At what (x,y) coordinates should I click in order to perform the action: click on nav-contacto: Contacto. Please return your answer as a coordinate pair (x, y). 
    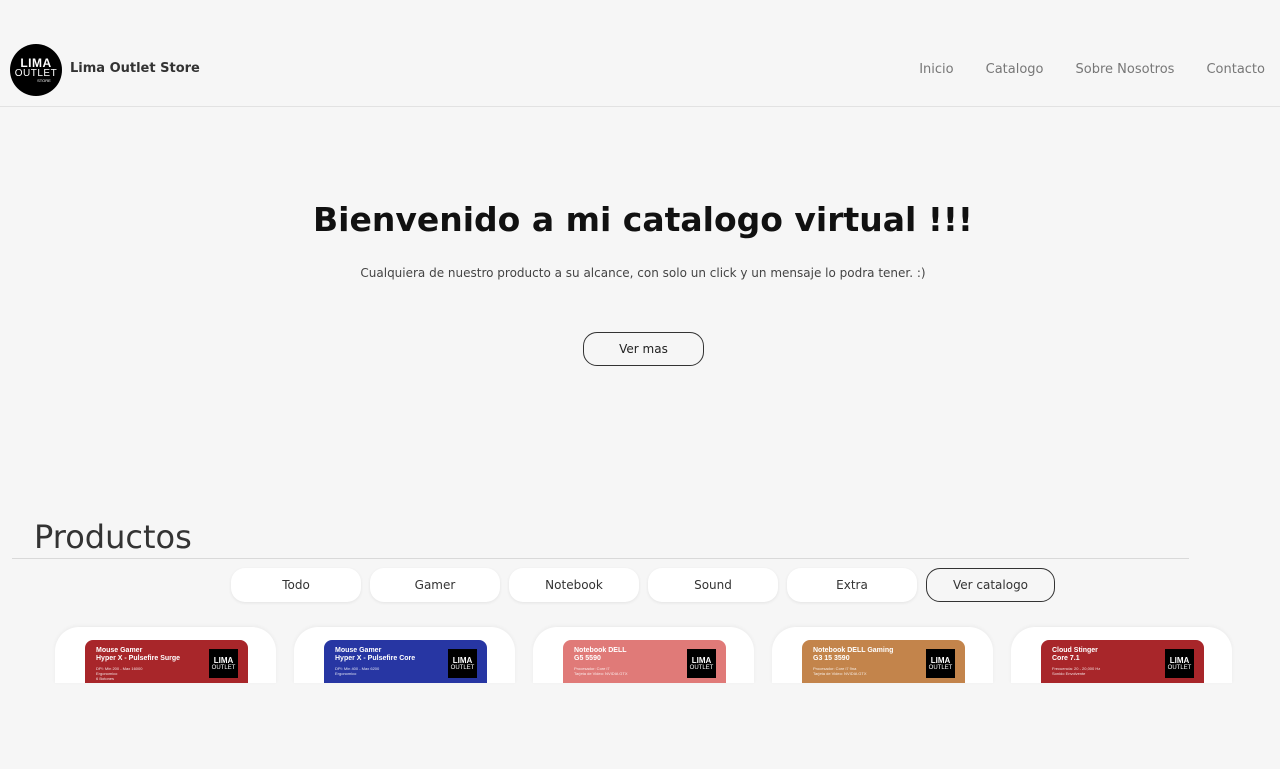
    Looking at the image, I should click on (1235, 69).